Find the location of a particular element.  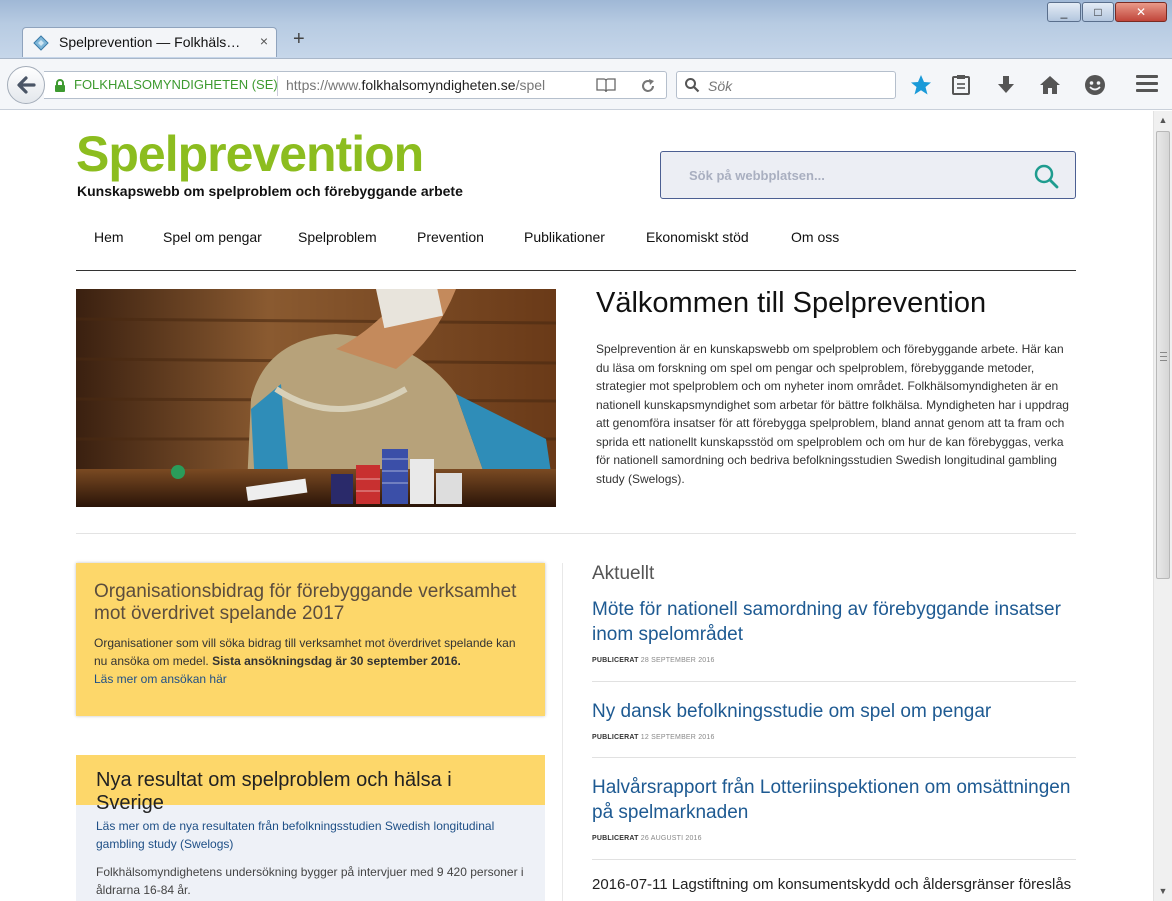

vertical-scrollbar: ▲ ▼ is located at coordinates (1162, 506).